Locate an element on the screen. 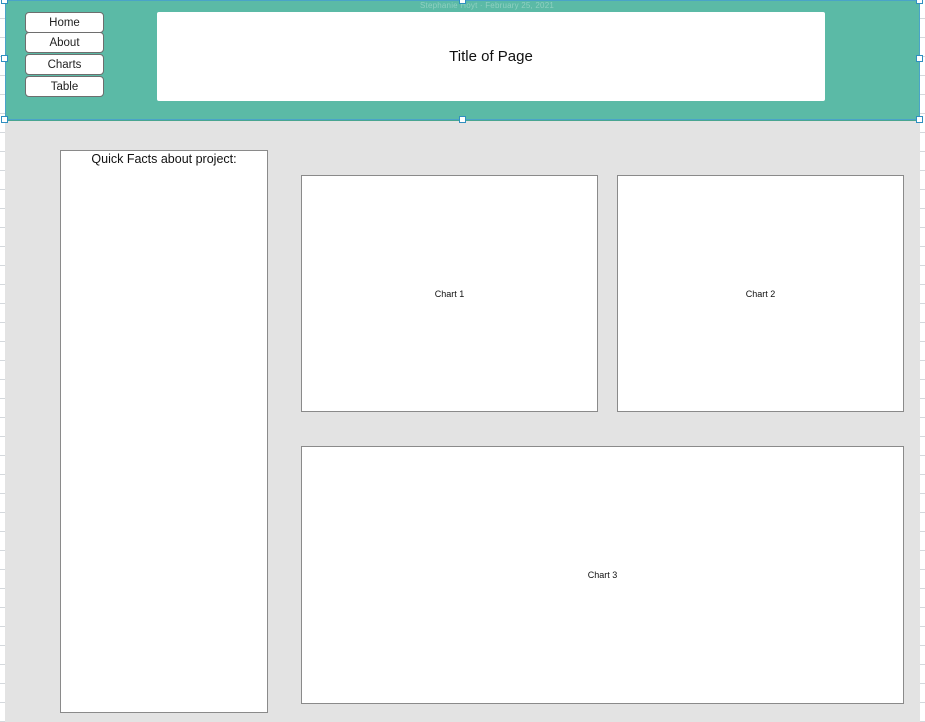 The image size is (925, 722). resize-handle-right is located at coordinates (919, 58).